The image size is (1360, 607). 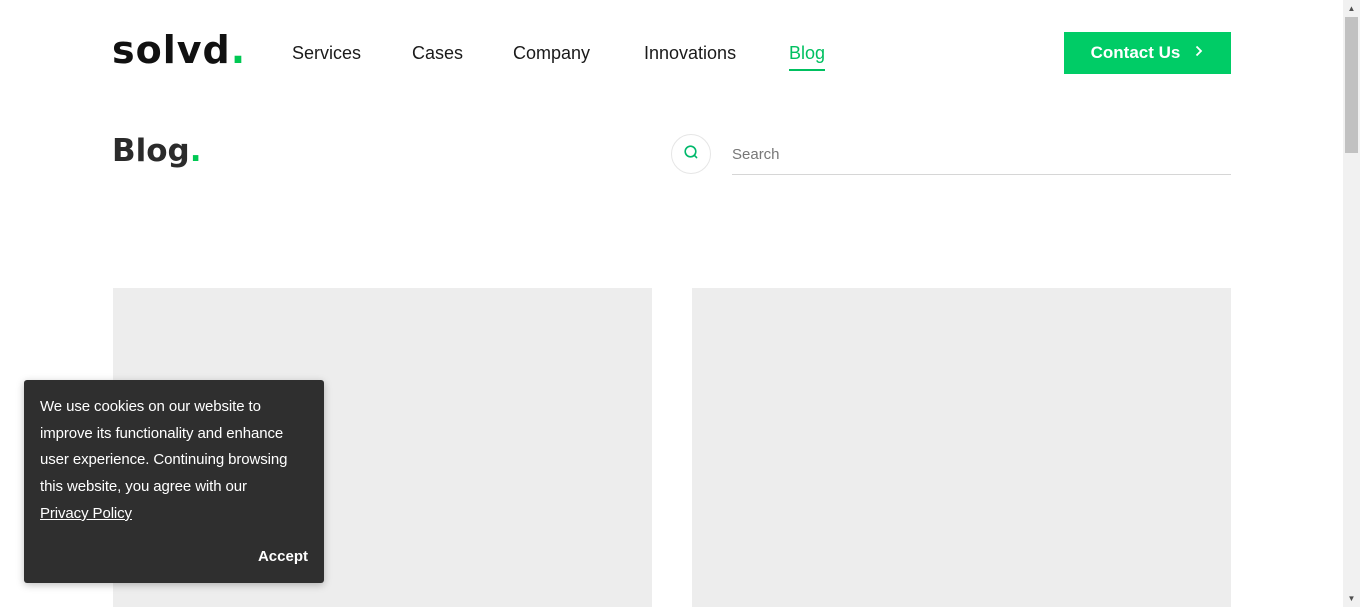 I want to click on nav-item-innovations: Innovations, so click(x=690, y=53).